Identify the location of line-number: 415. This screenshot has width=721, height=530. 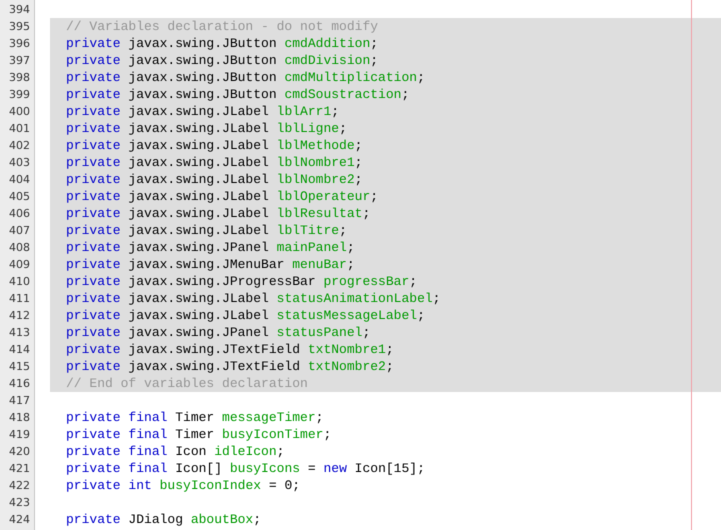
(19, 366).